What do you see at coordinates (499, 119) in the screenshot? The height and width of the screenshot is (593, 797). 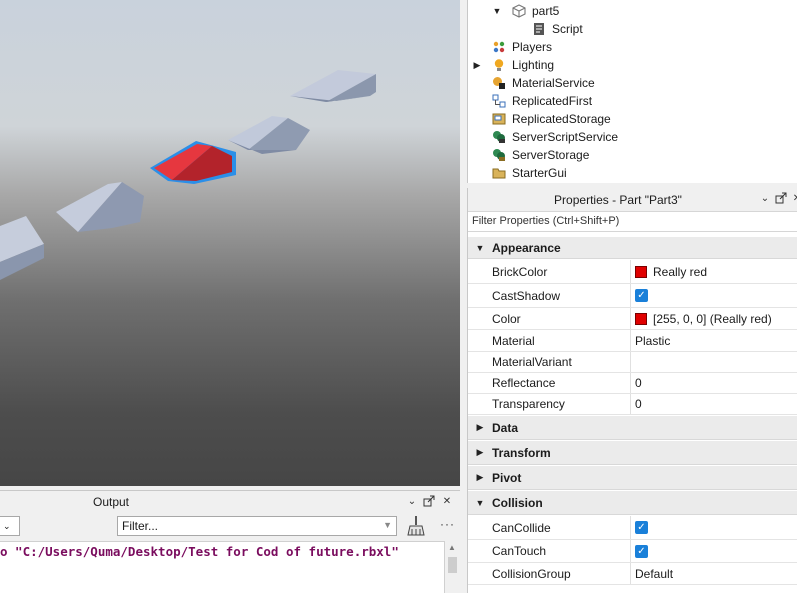 I see `replicated-storage-icon` at bounding box center [499, 119].